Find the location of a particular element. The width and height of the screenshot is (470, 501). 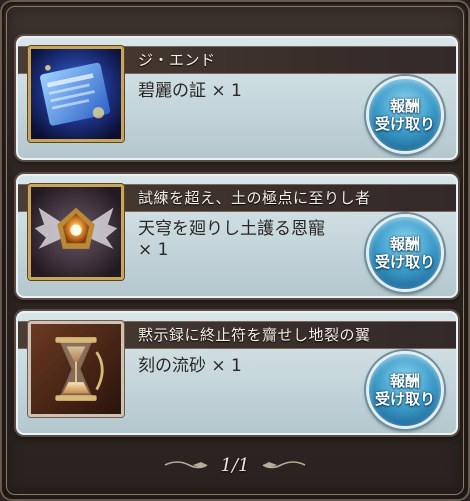

item-name: 天穹を廻りし土護る恩寵 is located at coordinates (231, 229).